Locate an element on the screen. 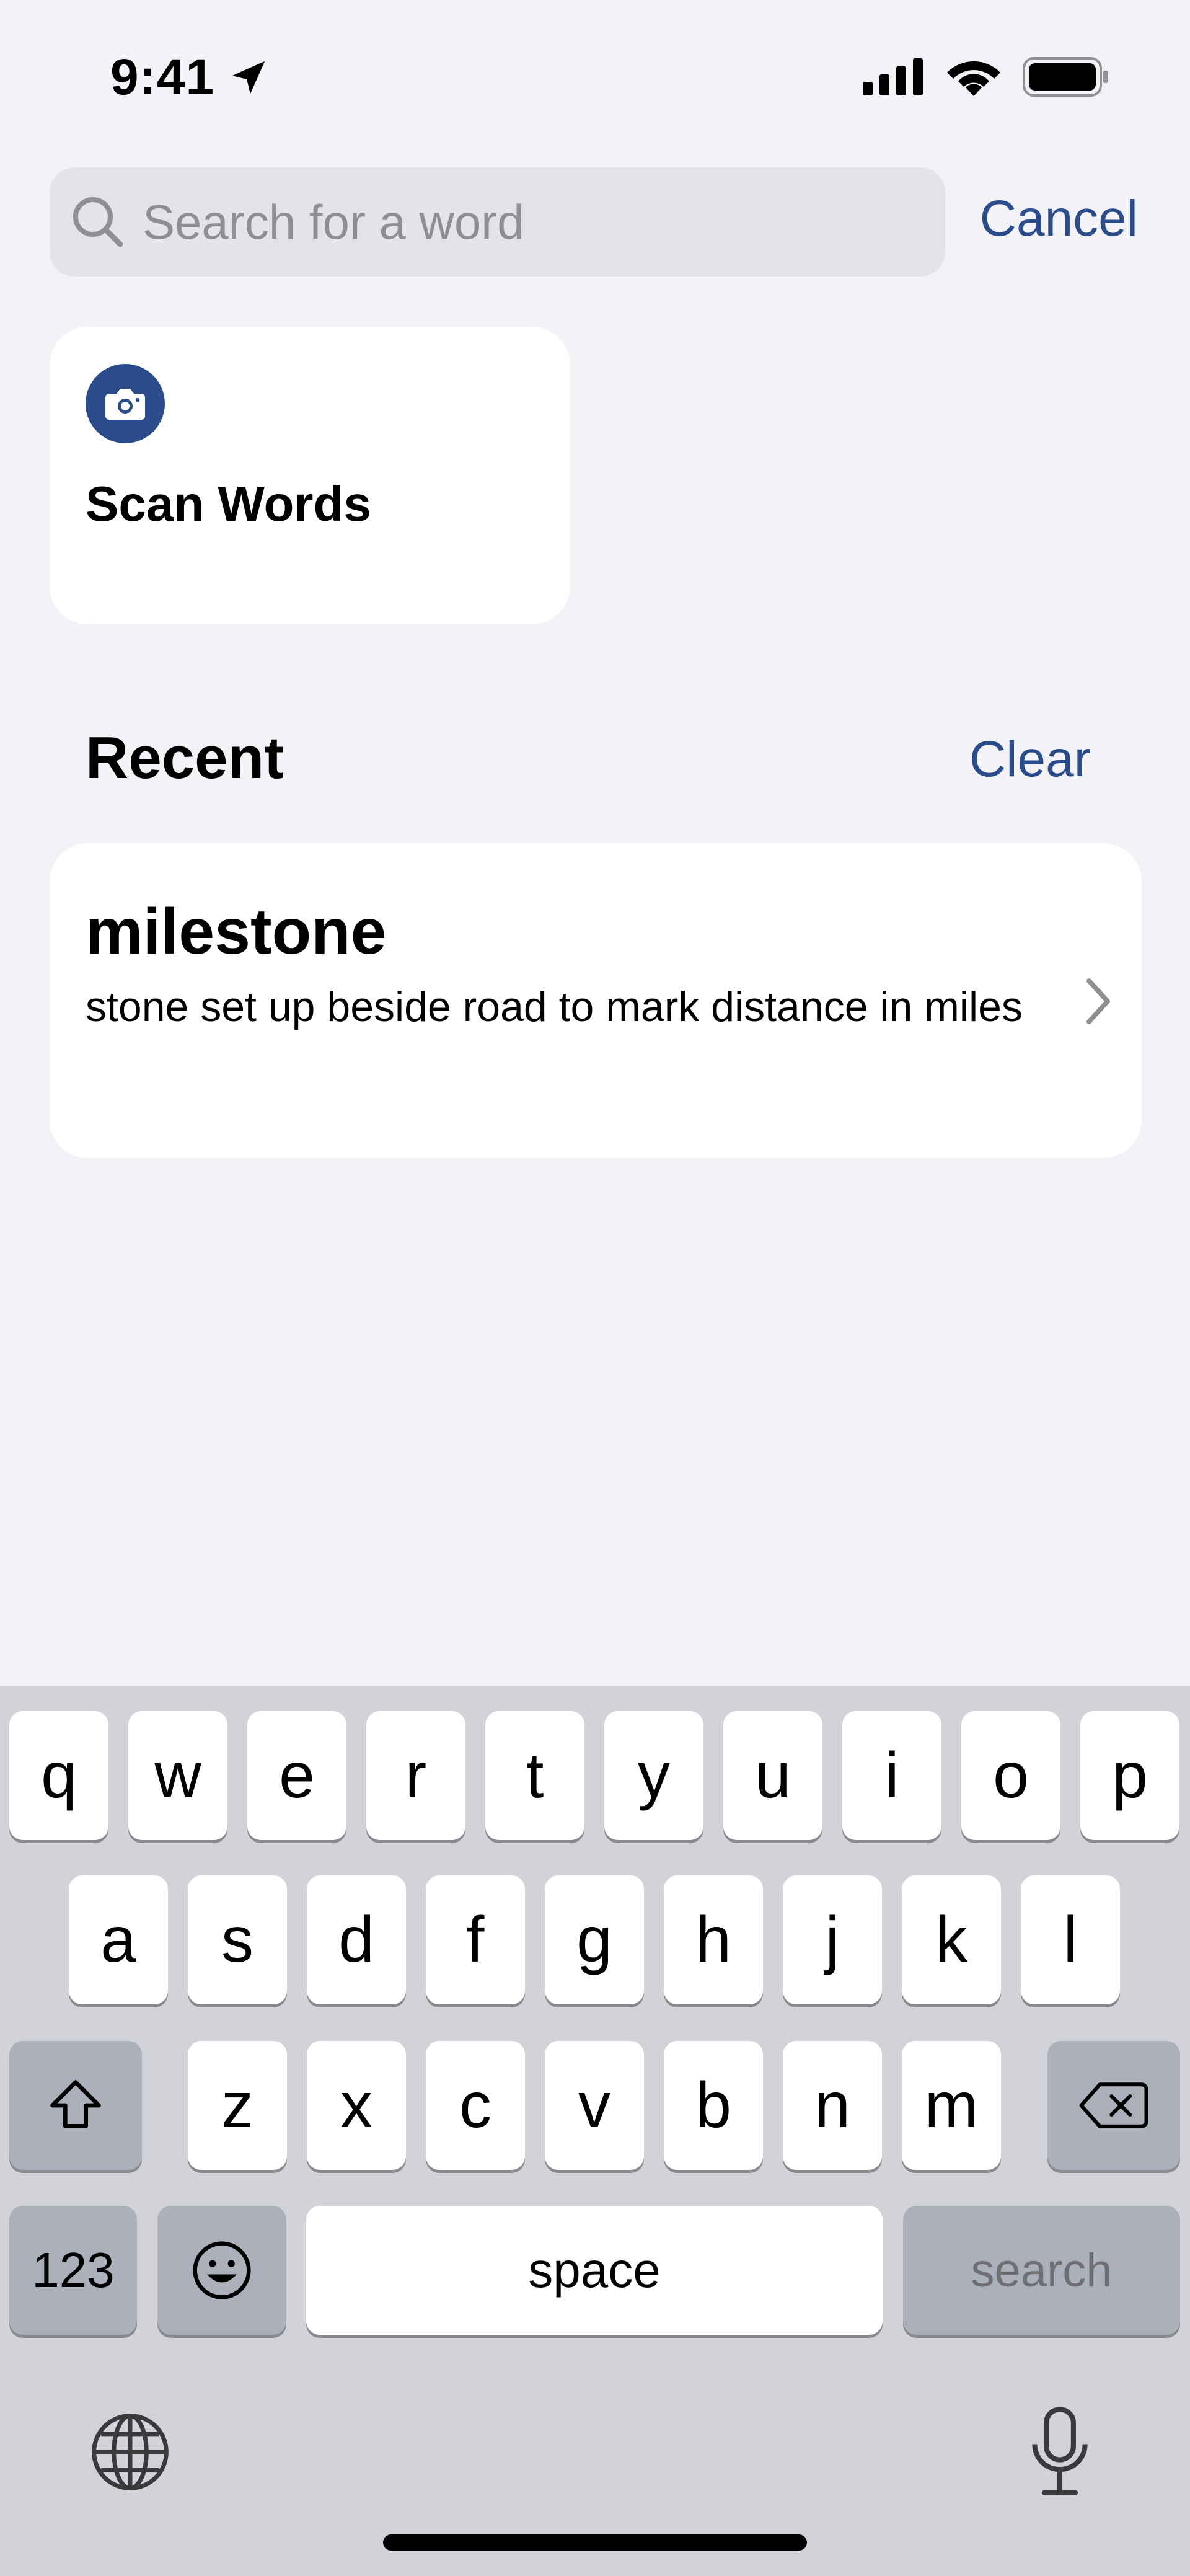 The width and height of the screenshot is (1190, 2576). chevron-right-icon is located at coordinates (1098, 1001).